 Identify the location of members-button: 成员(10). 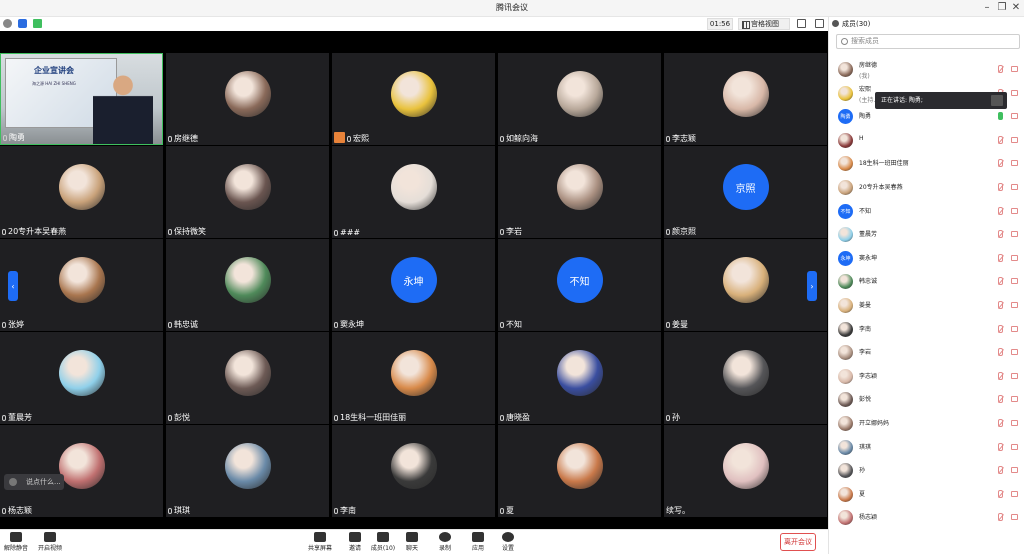
(383, 542).